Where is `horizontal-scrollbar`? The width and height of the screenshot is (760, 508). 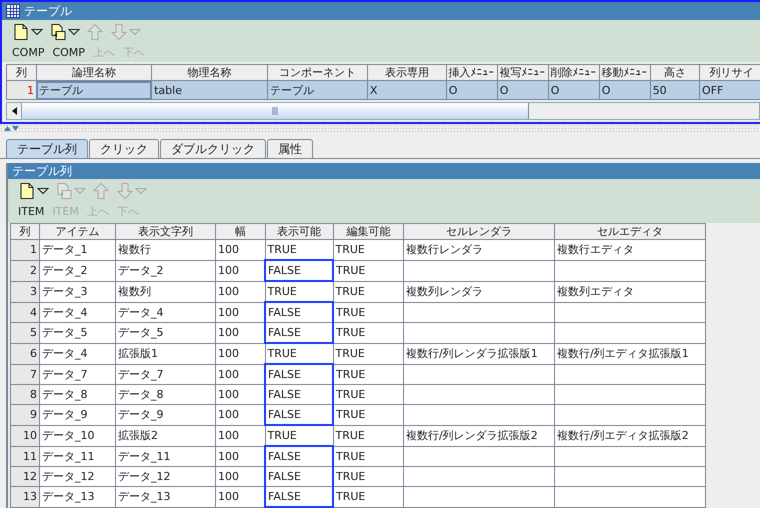
horizontal-scrollbar is located at coordinates (383, 111).